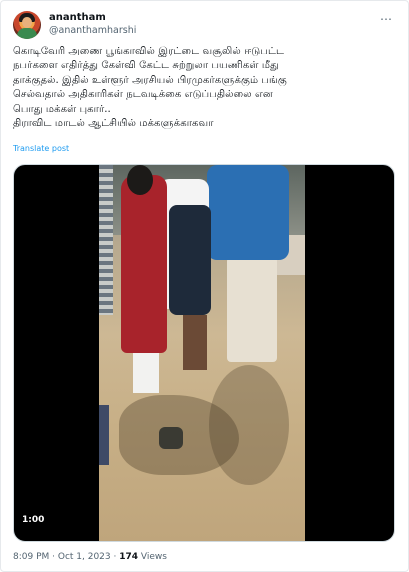  I want to click on tweet-text-line: பொது மக்கள் புகார்.., so click(62, 109).